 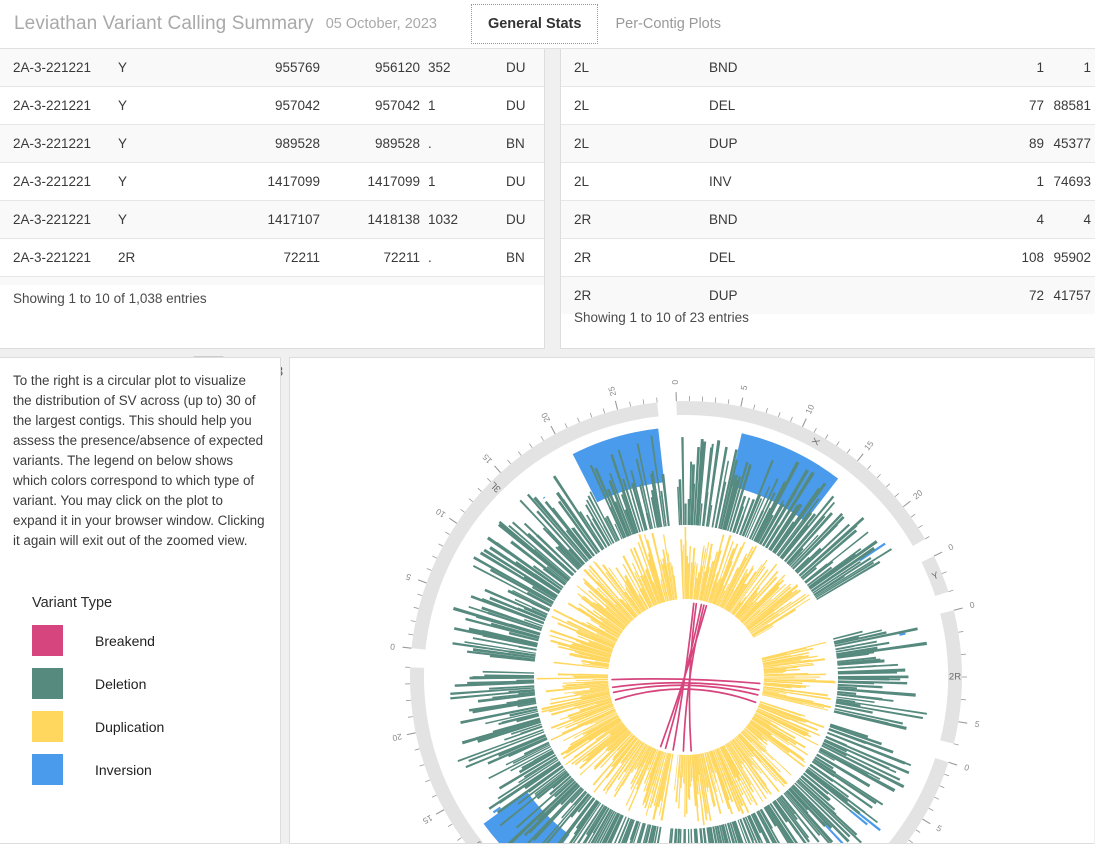 I want to click on table-row: 2A-3-221221 Y 989528 989528 . BN, so click(x=272, y=143).